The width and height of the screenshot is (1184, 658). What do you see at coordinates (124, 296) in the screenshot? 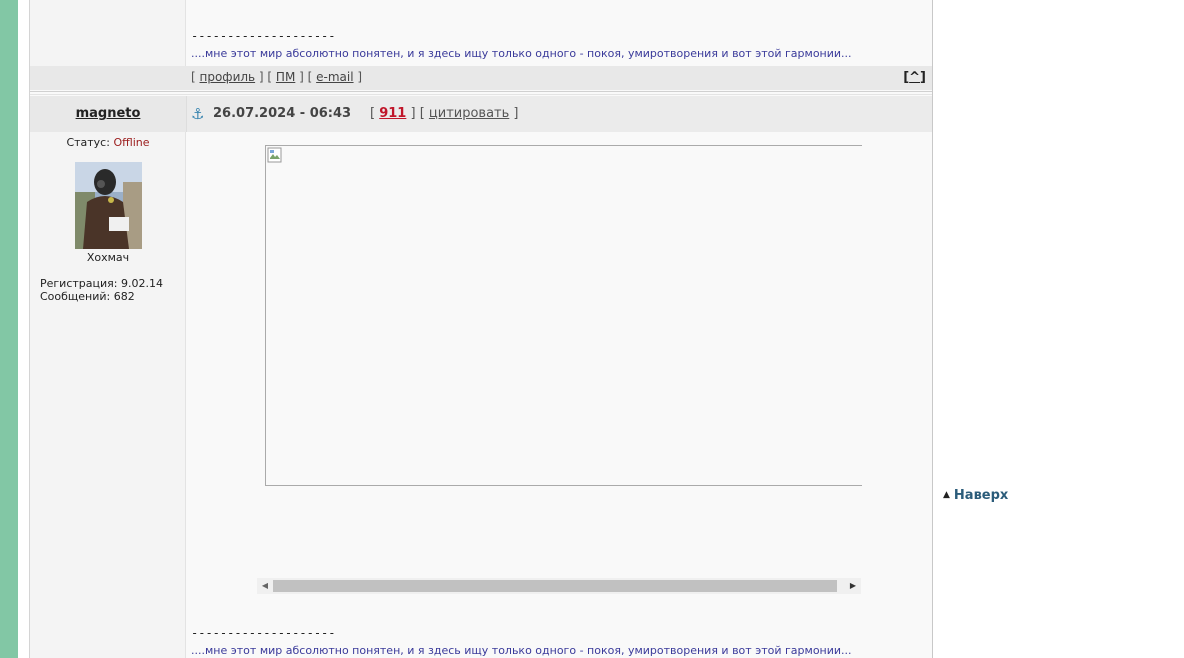
I see `messages-value: 682` at bounding box center [124, 296].